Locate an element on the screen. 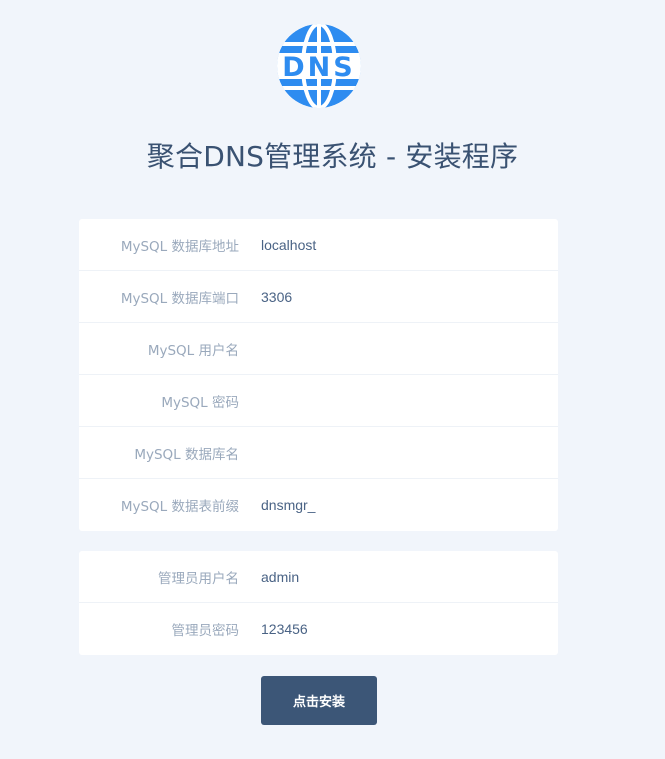 This screenshot has width=665, height=759. db-prefix-label: MySQL 数据表前缀 is located at coordinates (179, 507).